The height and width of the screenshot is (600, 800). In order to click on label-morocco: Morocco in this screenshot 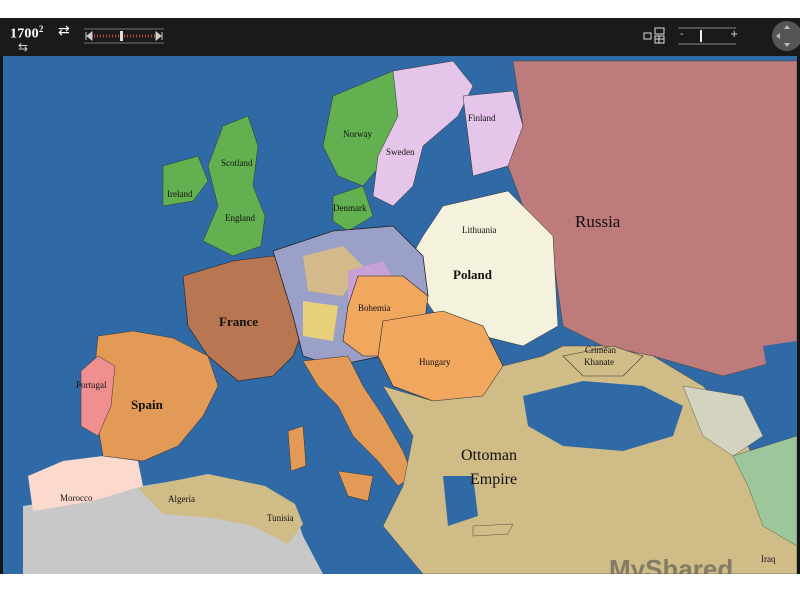, I will do `click(76, 498)`.